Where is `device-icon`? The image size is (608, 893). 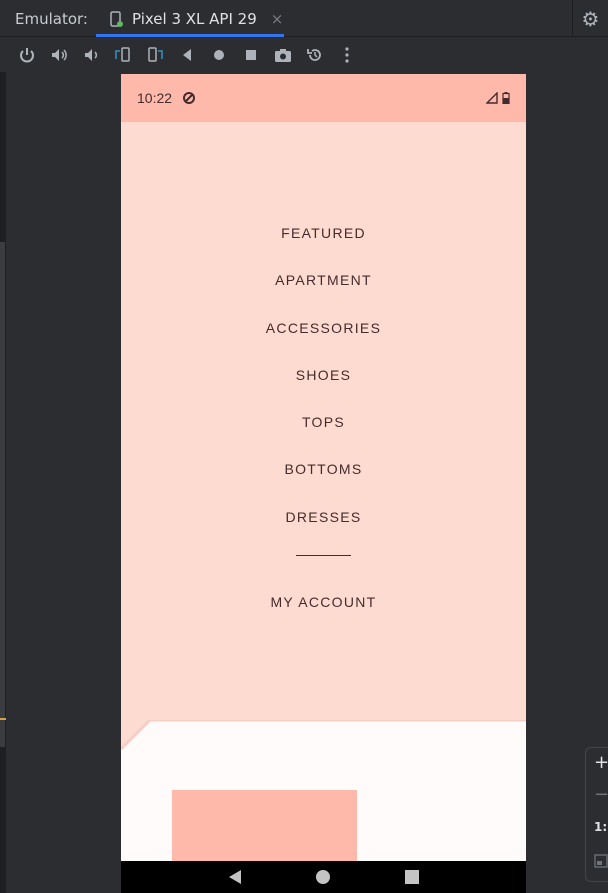
device-icon is located at coordinates (116, 18).